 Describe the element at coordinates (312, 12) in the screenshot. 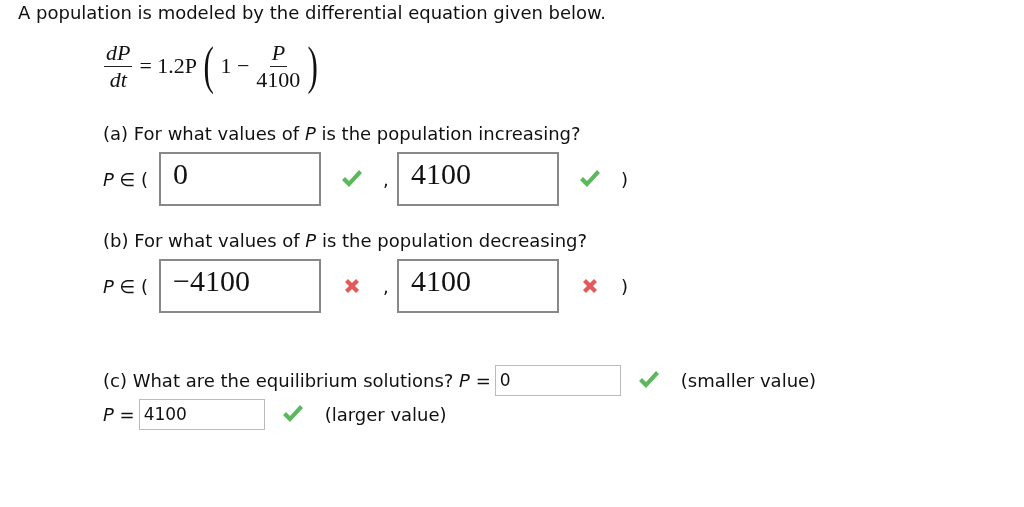

I see `intro-text: A population is modeled by the differential equation given below.` at that location.